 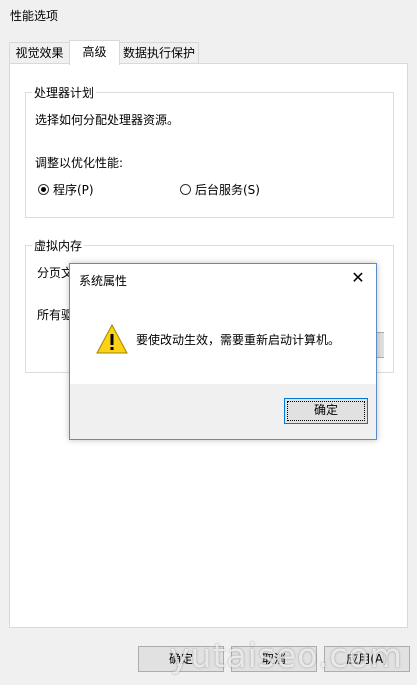 What do you see at coordinates (39, 52) in the screenshot?
I see `tab-visual-effects: 视觉效果` at bounding box center [39, 52].